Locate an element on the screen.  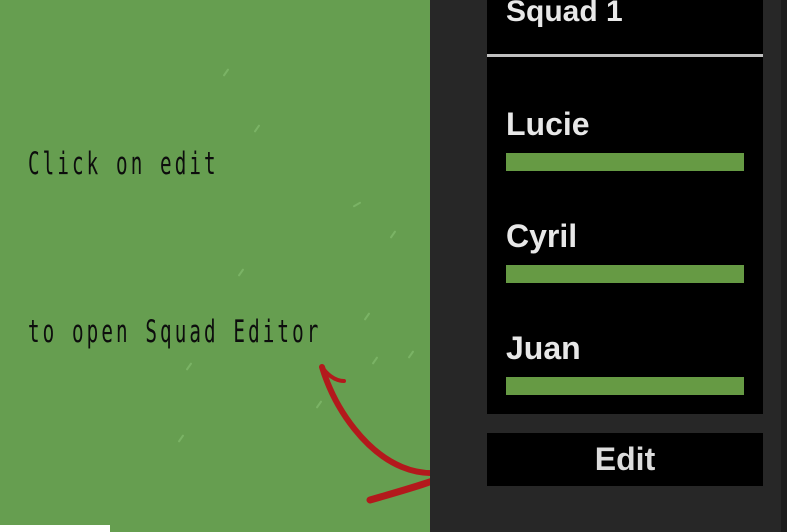
squad-member-lucie: Lucie is located at coordinates (625, 144).